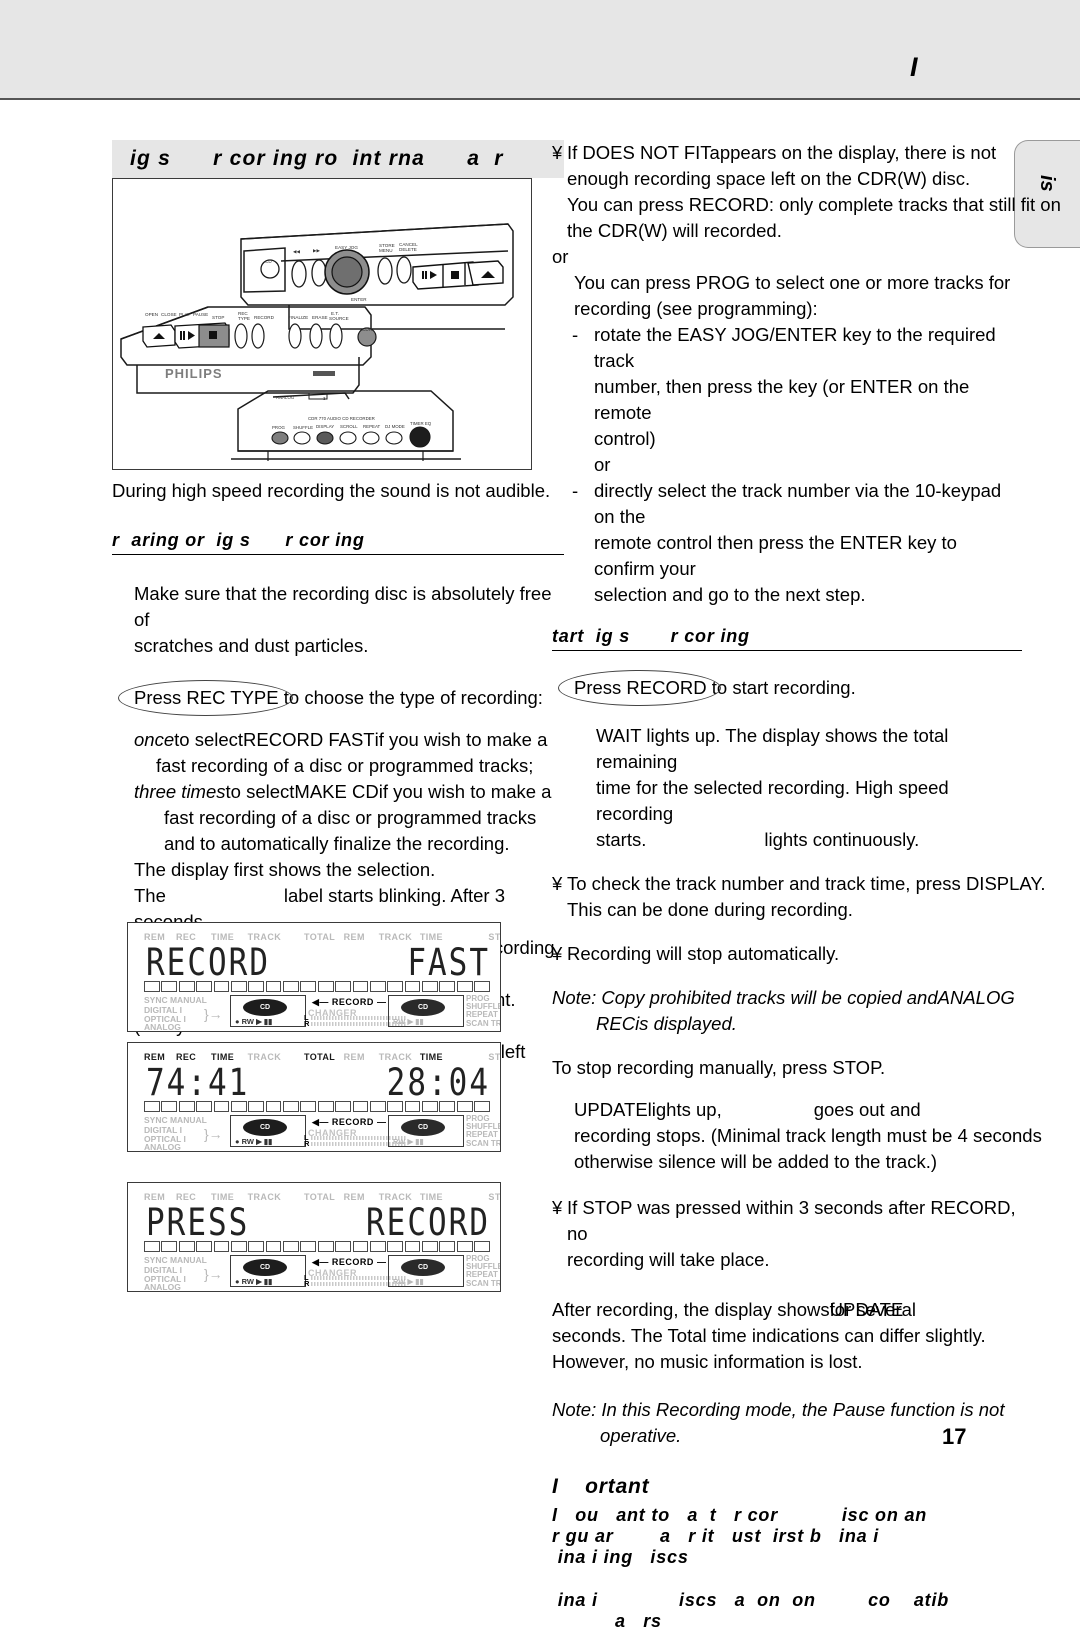  I want to click on lcd2-sync-manual: SYNC MANUAL, so click(175, 1120).